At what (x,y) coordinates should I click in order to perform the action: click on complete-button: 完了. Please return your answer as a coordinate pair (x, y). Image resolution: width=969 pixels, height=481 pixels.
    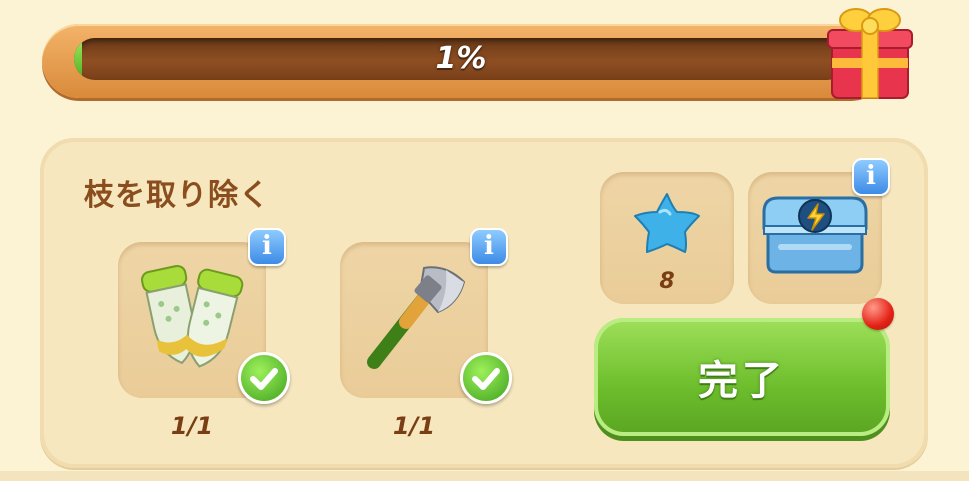
    Looking at the image, I should click on (742, 377).